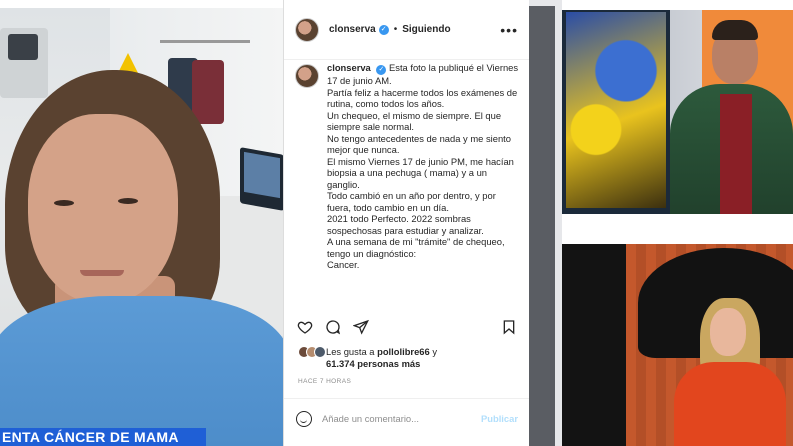 This screenshot has height=446, width=793. I want to click on comment-bar: Añade un comentario... Publicar, so click(407, 418).